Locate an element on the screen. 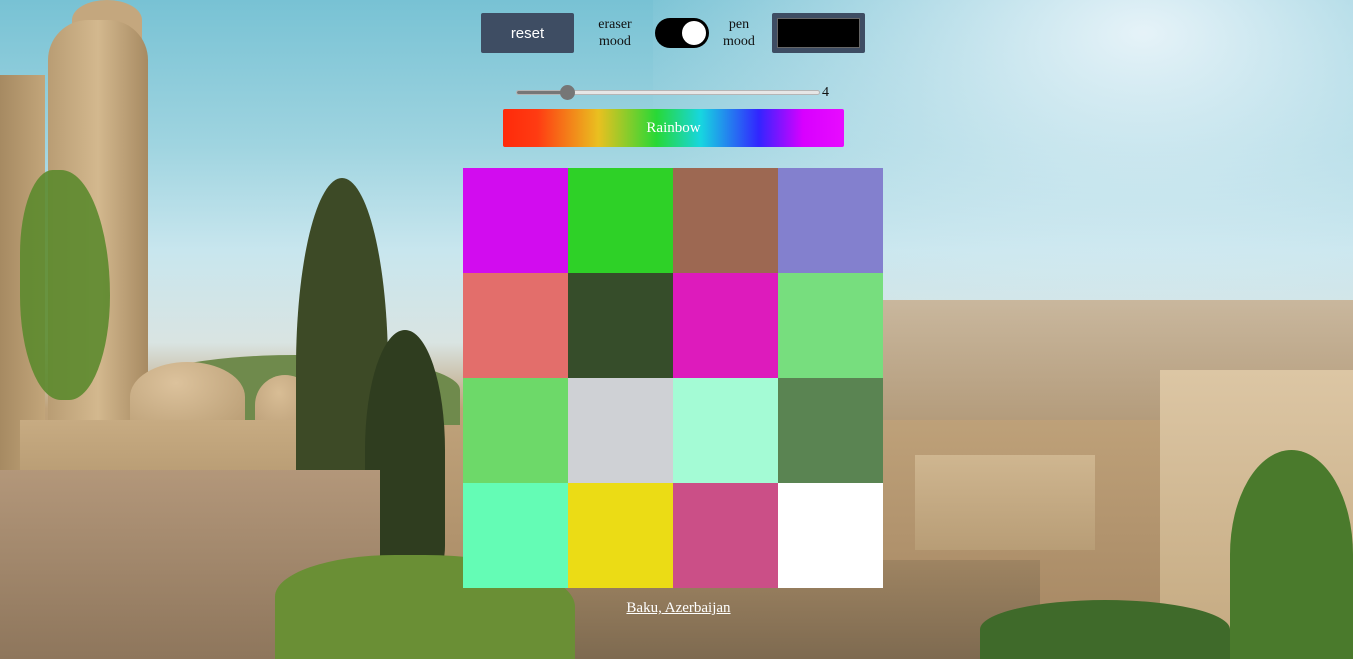  rainbow-button: Rainbow is located at coordinates (673, 128).